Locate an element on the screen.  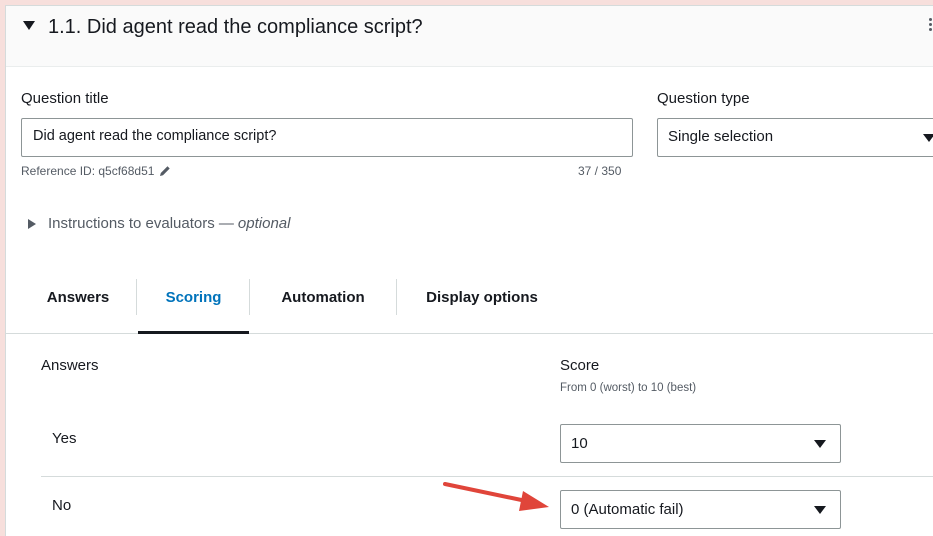
character-count: 37 / 350 is located at coordinates (600, 171).